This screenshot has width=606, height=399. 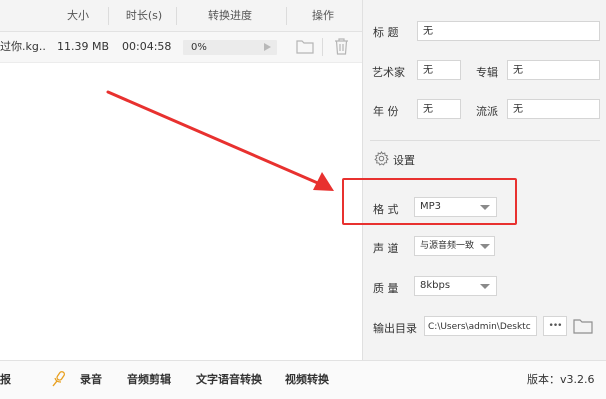 I want to click on bottom-toolbar: 报 录音 音频剪辑 文字语音转换 视频转换 版本：v3.2.6, so click(x=303, y=379).